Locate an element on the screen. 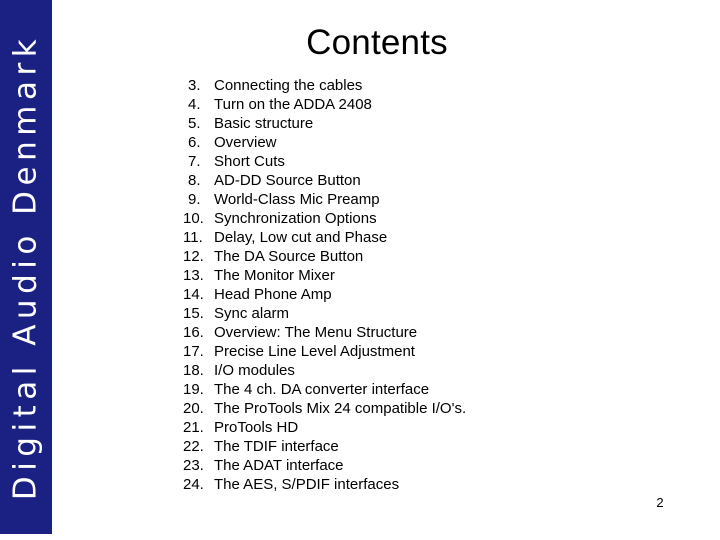 This screenshot has width=720, height=540. contents-item-number: 18. is located at coordinates (193, 370).